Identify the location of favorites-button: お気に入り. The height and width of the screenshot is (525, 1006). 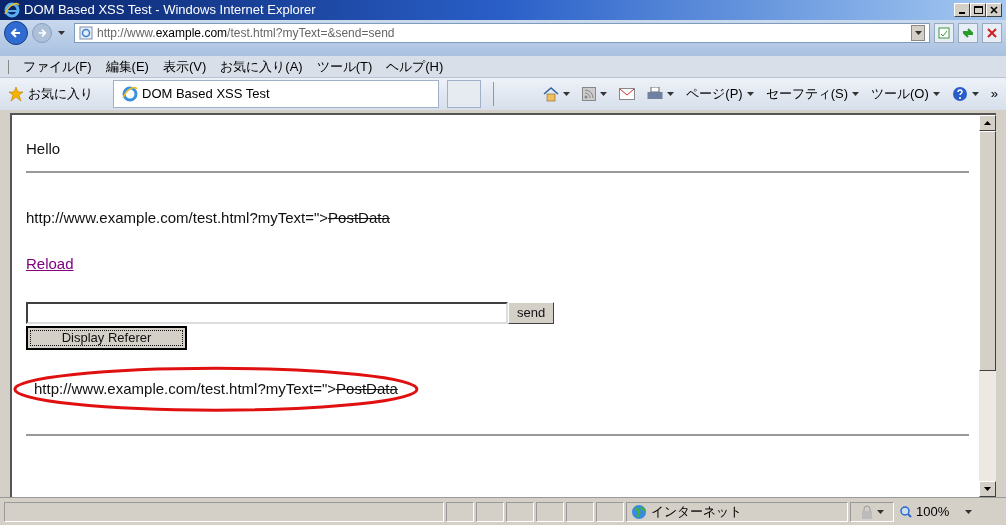
(50, 94).